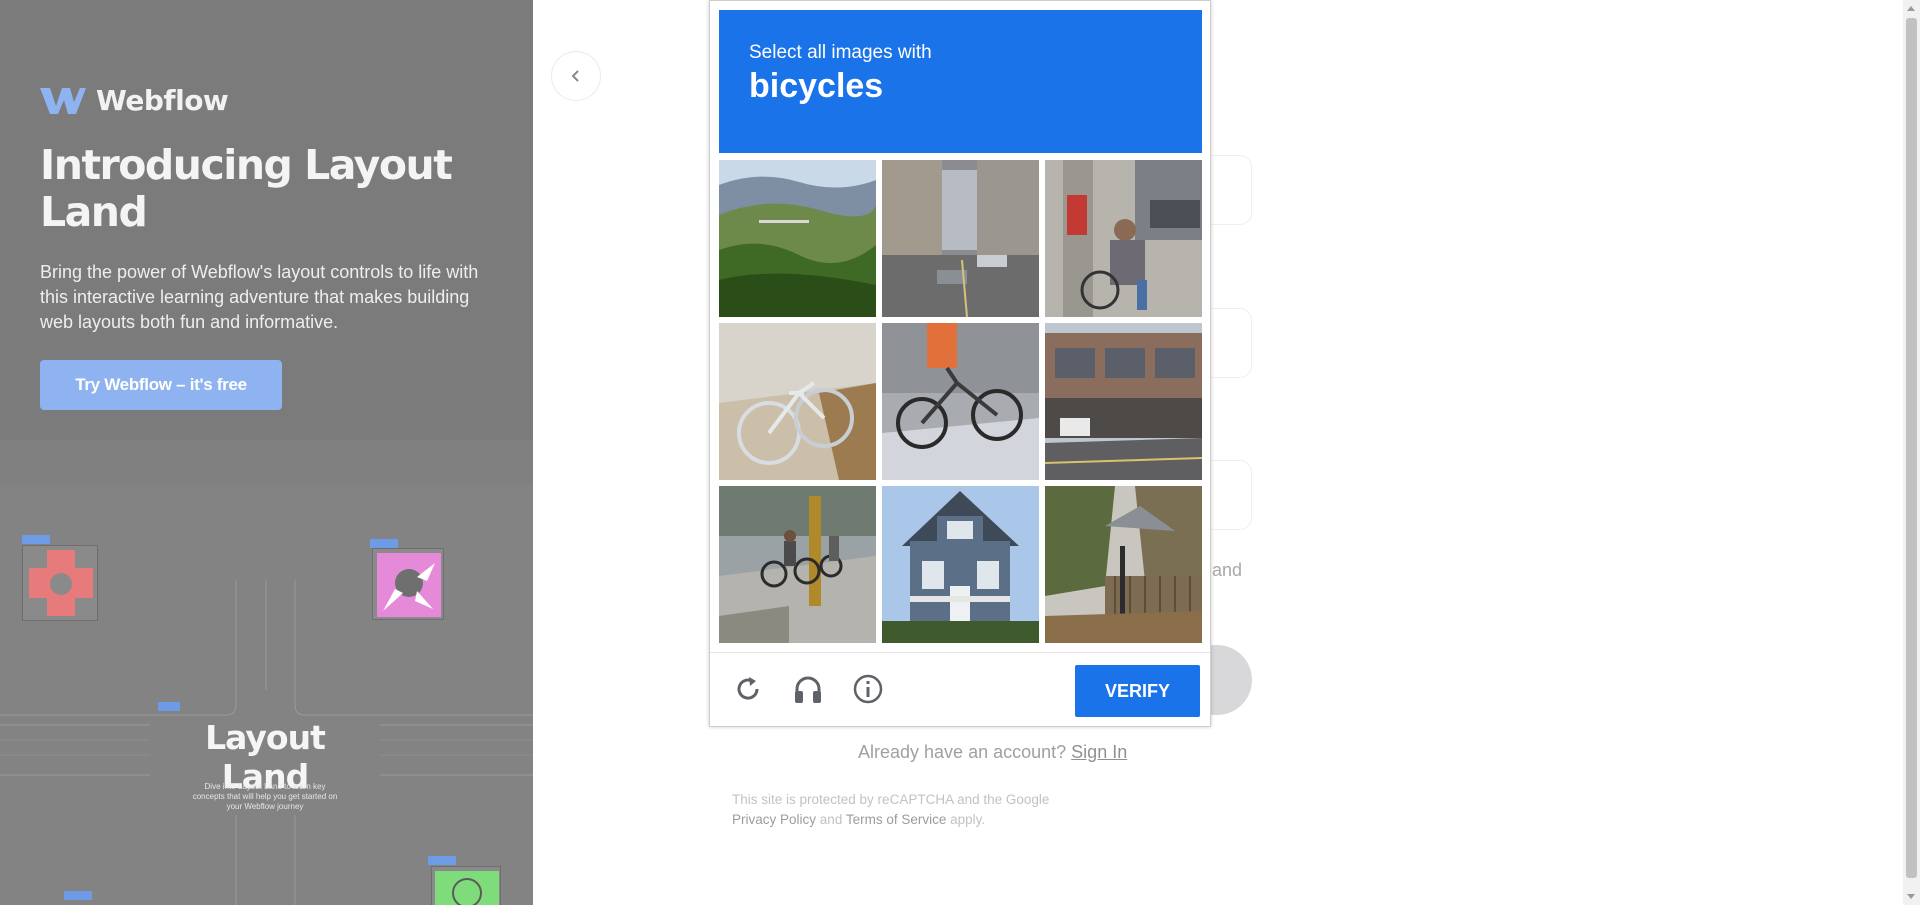 The height and width of the screenshot is (905, 1920). Describe the element at coordinates (266, 462) in the screenshot. I see `promo-divider-band` at that location.